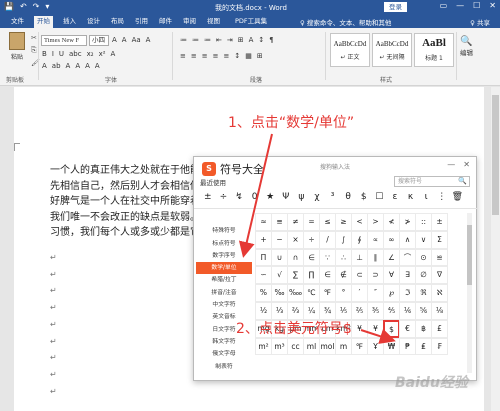 The width and height of the screenshot is (500, 411). What do you see at coordinates (343, 257) in the screenshot?
I see `symbol-cell: ∴` at bounding box center [343, 257].